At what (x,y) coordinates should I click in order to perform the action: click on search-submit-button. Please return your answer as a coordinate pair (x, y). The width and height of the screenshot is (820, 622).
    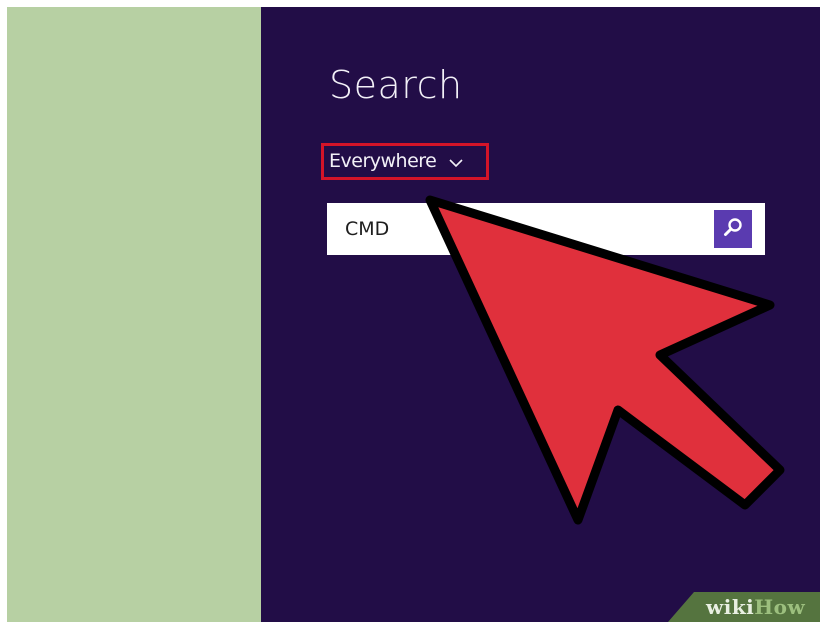
    Looking at the image, I should click on (733, 229).